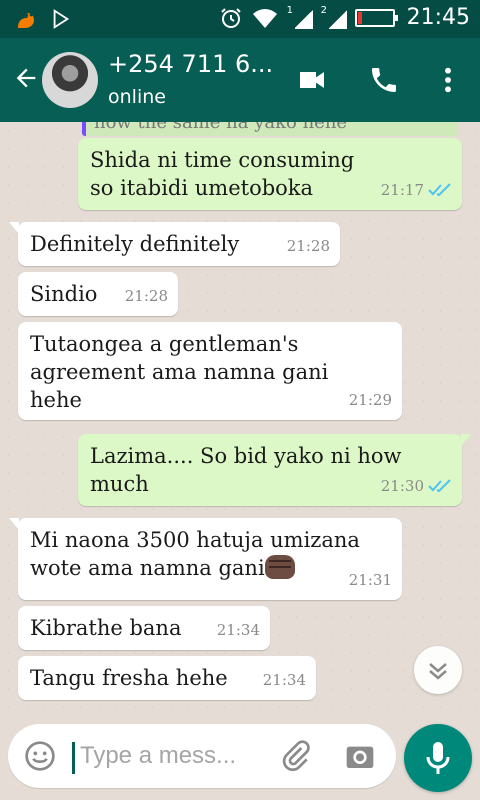 Image resolution: width=480 pixels, height=800 pixels. Describe the element at coordinates (137, 97) in the screenshot. I see `contact-status: online` at that location.